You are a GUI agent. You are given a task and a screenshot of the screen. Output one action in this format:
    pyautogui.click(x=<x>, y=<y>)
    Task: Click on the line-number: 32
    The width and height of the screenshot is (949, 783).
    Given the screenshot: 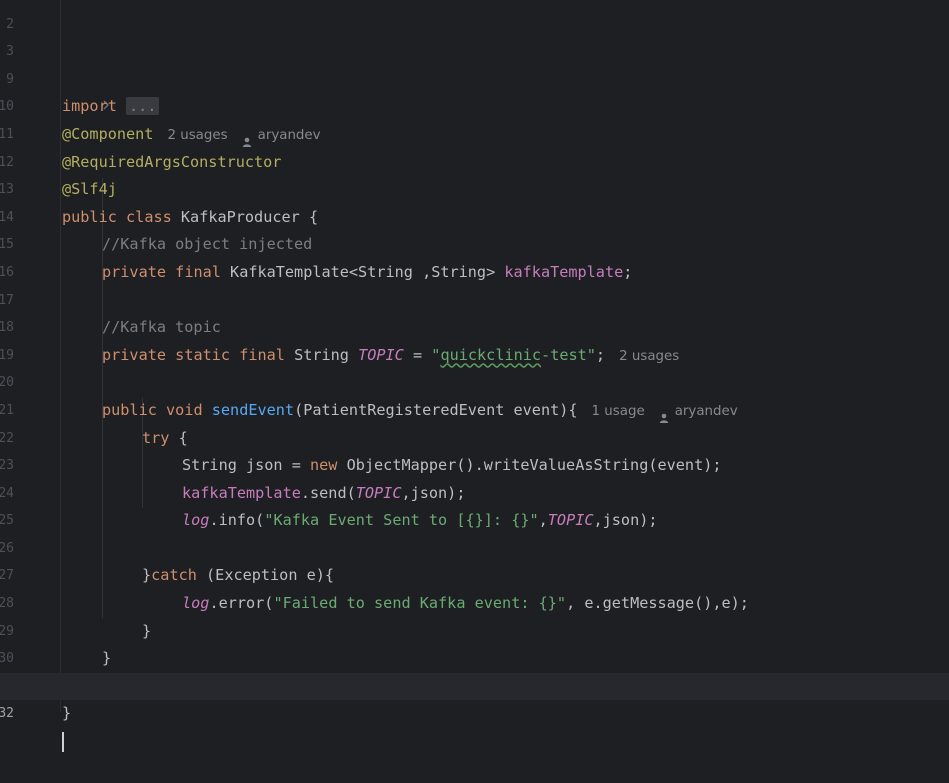 What is the action you would take?
    pyautogui.click(x=7, y=714)
    